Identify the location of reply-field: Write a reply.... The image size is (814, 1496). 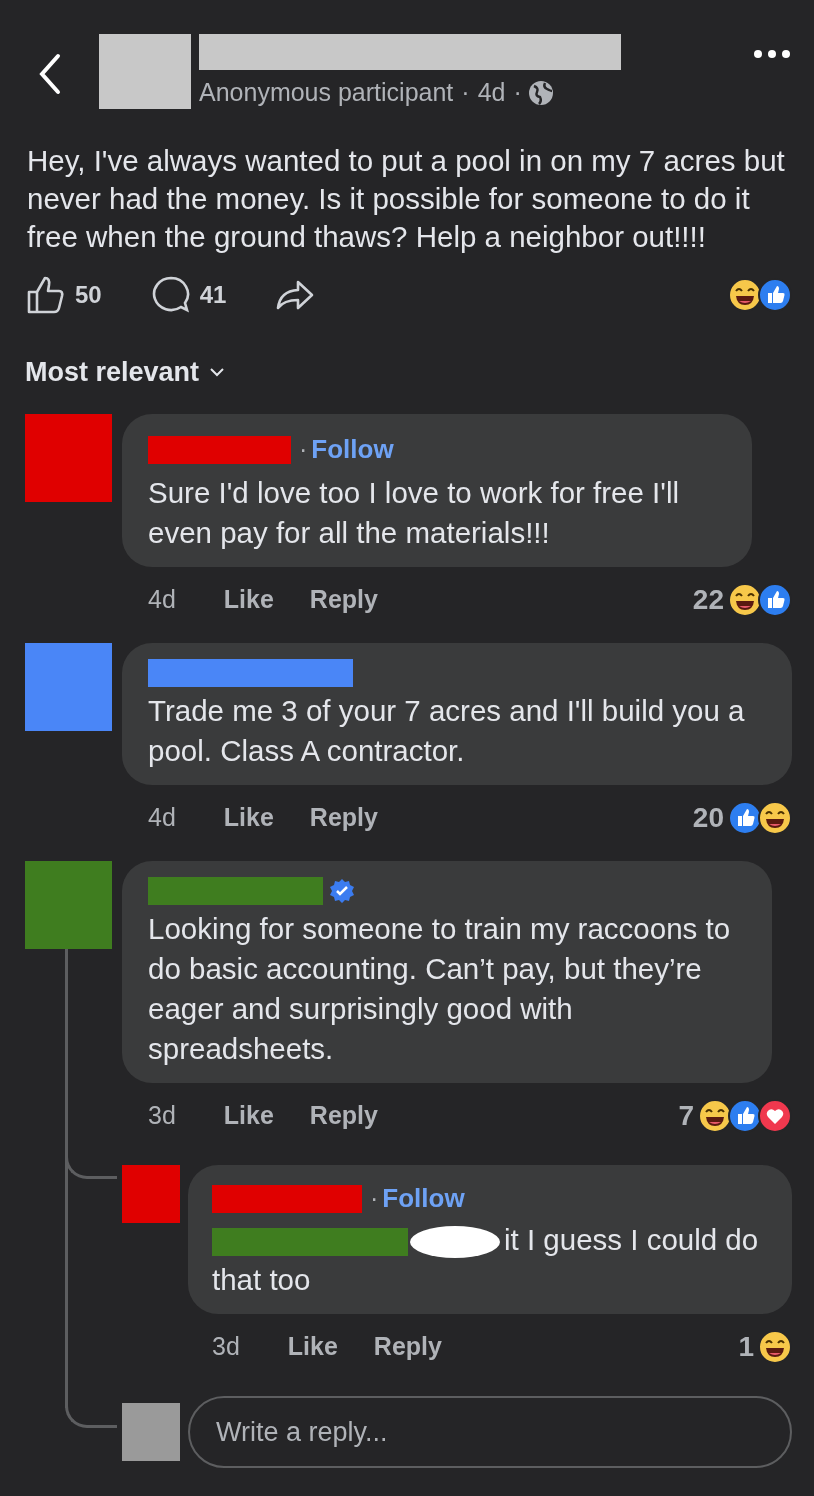
(490, 1432).